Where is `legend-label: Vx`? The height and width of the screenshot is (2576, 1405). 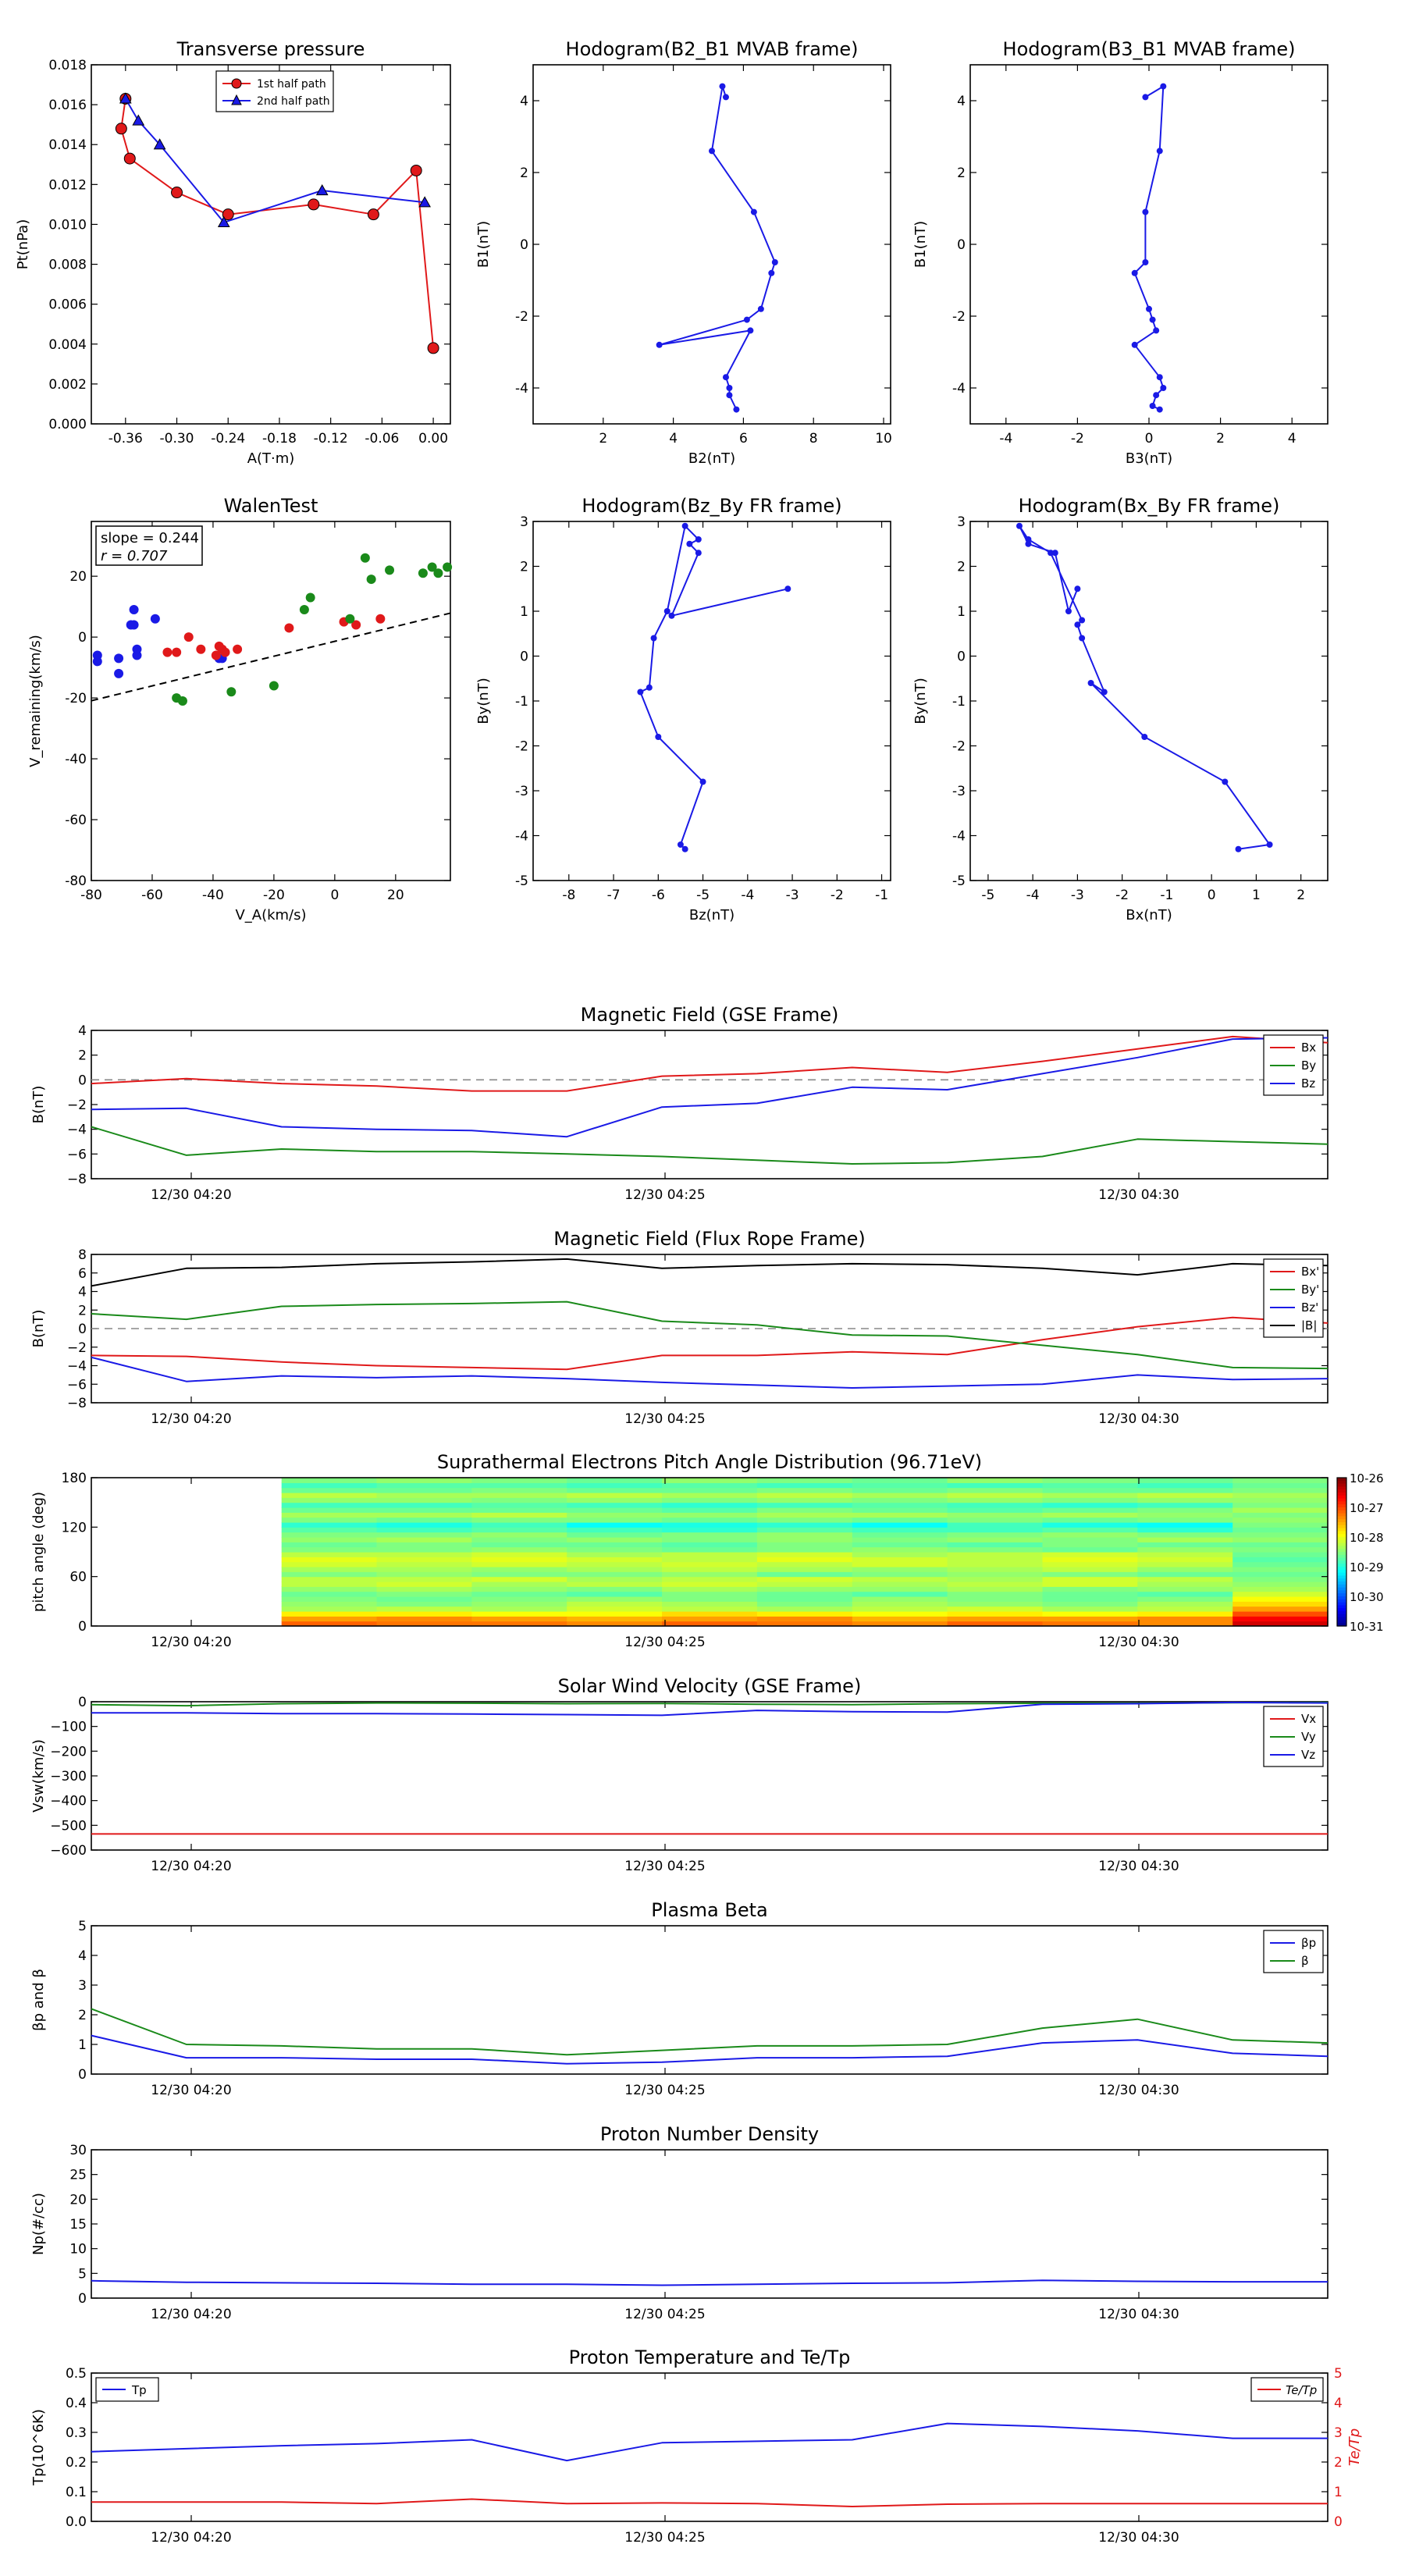 legend-label: Vx is located at coordinates (1308, 1719).